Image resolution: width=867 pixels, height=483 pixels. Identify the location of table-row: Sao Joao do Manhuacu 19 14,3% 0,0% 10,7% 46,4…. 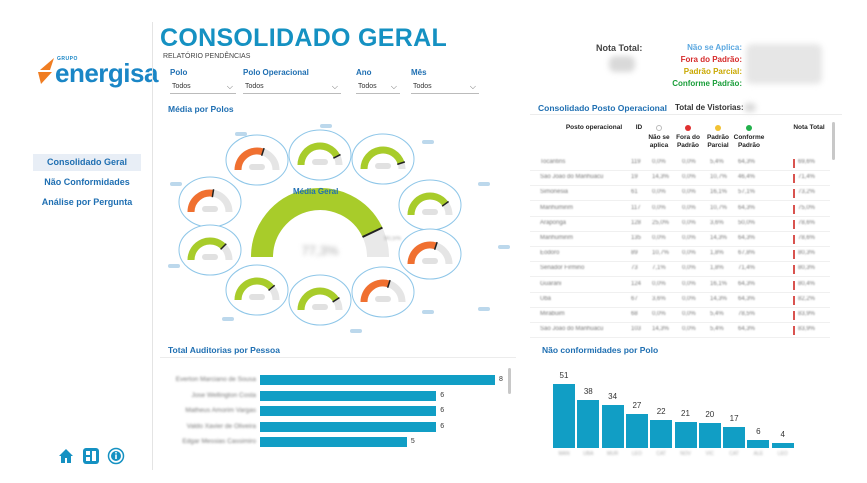
(680, 179).